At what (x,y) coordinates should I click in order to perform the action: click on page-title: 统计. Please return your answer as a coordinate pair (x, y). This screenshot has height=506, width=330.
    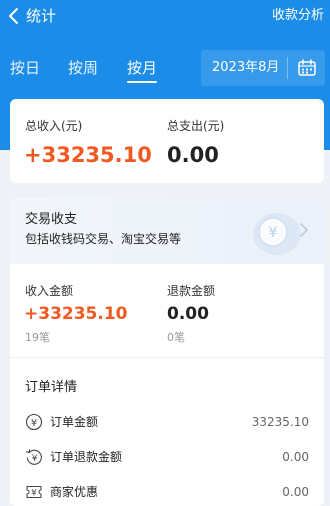
    Looking at the image, I should click on (41, 16).